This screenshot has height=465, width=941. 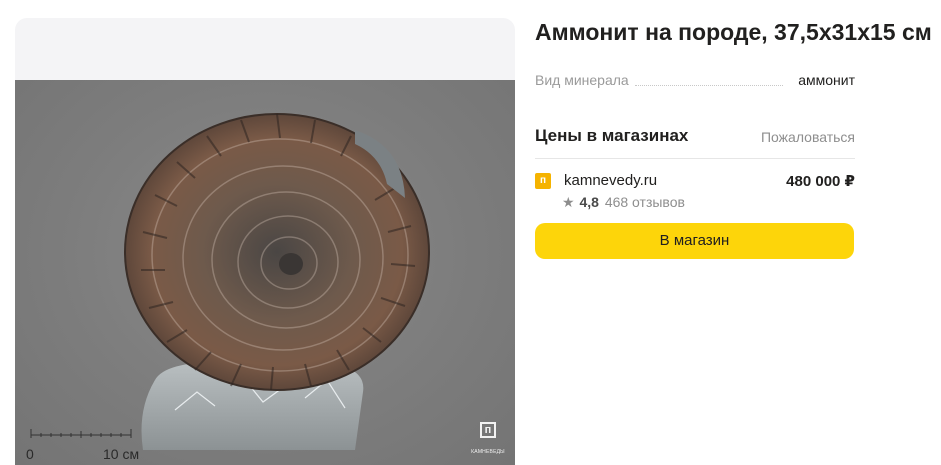 I want to click on shop-name-link: kamnevedy.ru, so click(x=610, y=180).